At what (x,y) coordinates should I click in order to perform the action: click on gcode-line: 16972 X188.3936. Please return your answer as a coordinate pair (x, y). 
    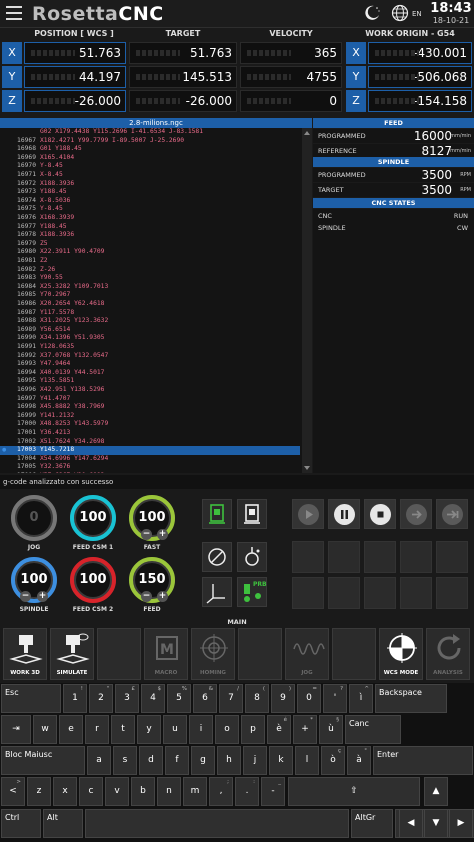
    Looking at the image, I should click on (150, 184).